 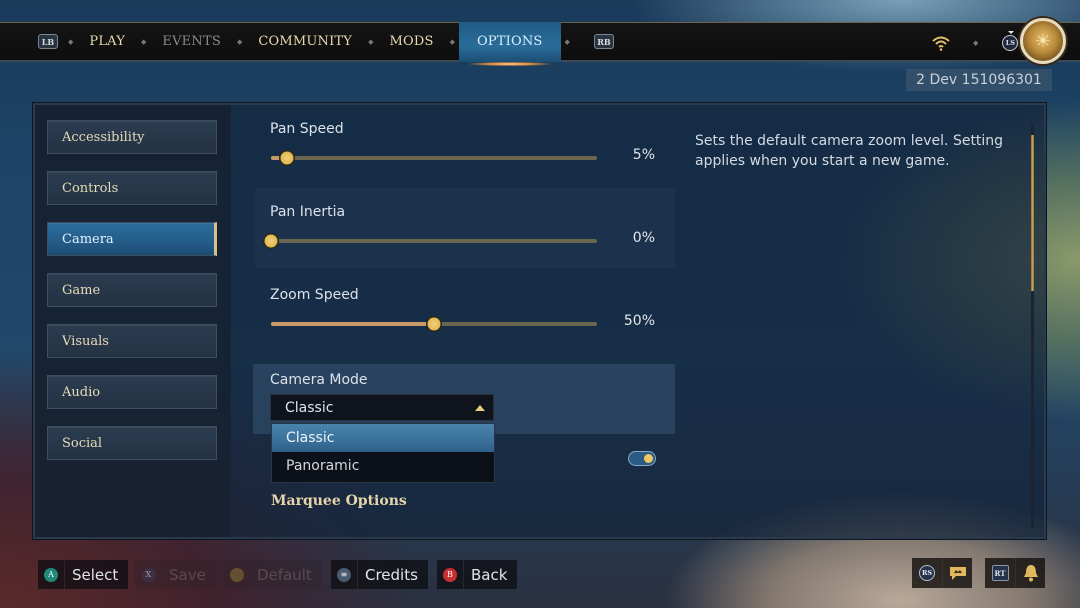 What do you see at coordinates (434, 158) in the screenshot?
I see `pan-speed-slider` at bounding box center [434, 158].